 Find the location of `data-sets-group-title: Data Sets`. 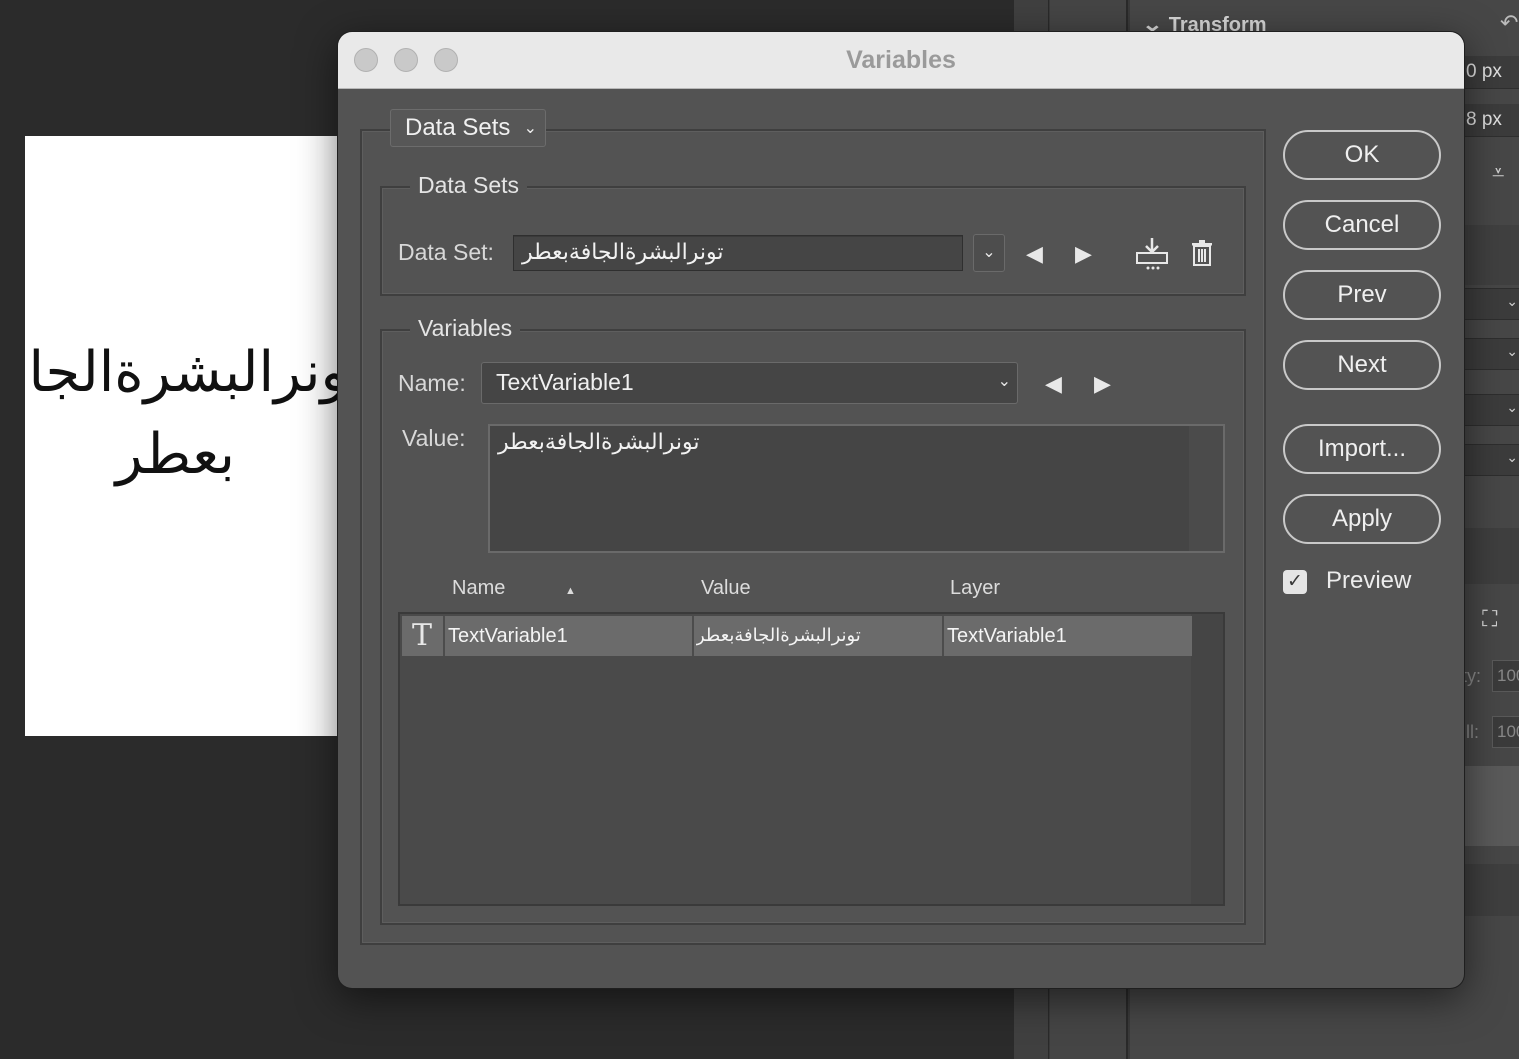

data-sets-group-title: Data Sets is located at coordinates (468, 185).